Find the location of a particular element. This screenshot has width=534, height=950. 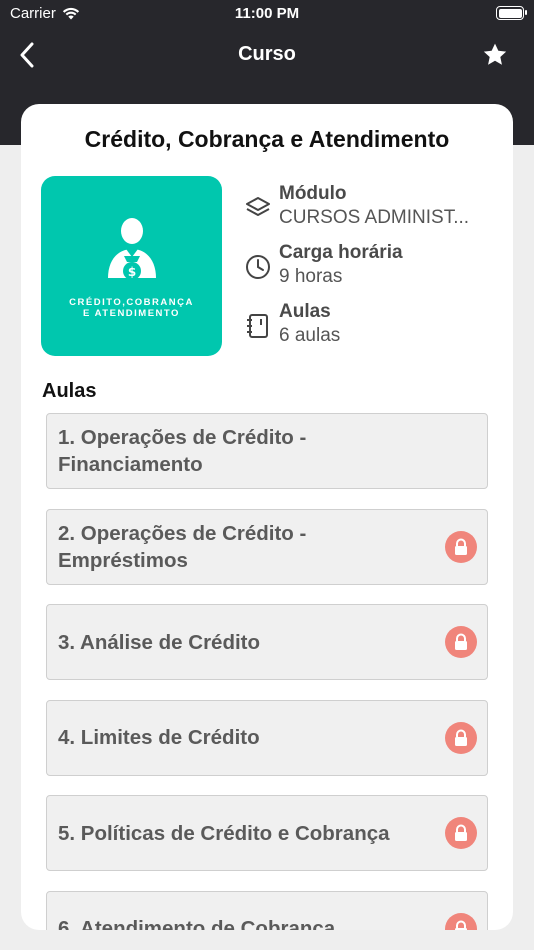

info-workload: Carga horária 9 horas is located at coordinates (370, 270).